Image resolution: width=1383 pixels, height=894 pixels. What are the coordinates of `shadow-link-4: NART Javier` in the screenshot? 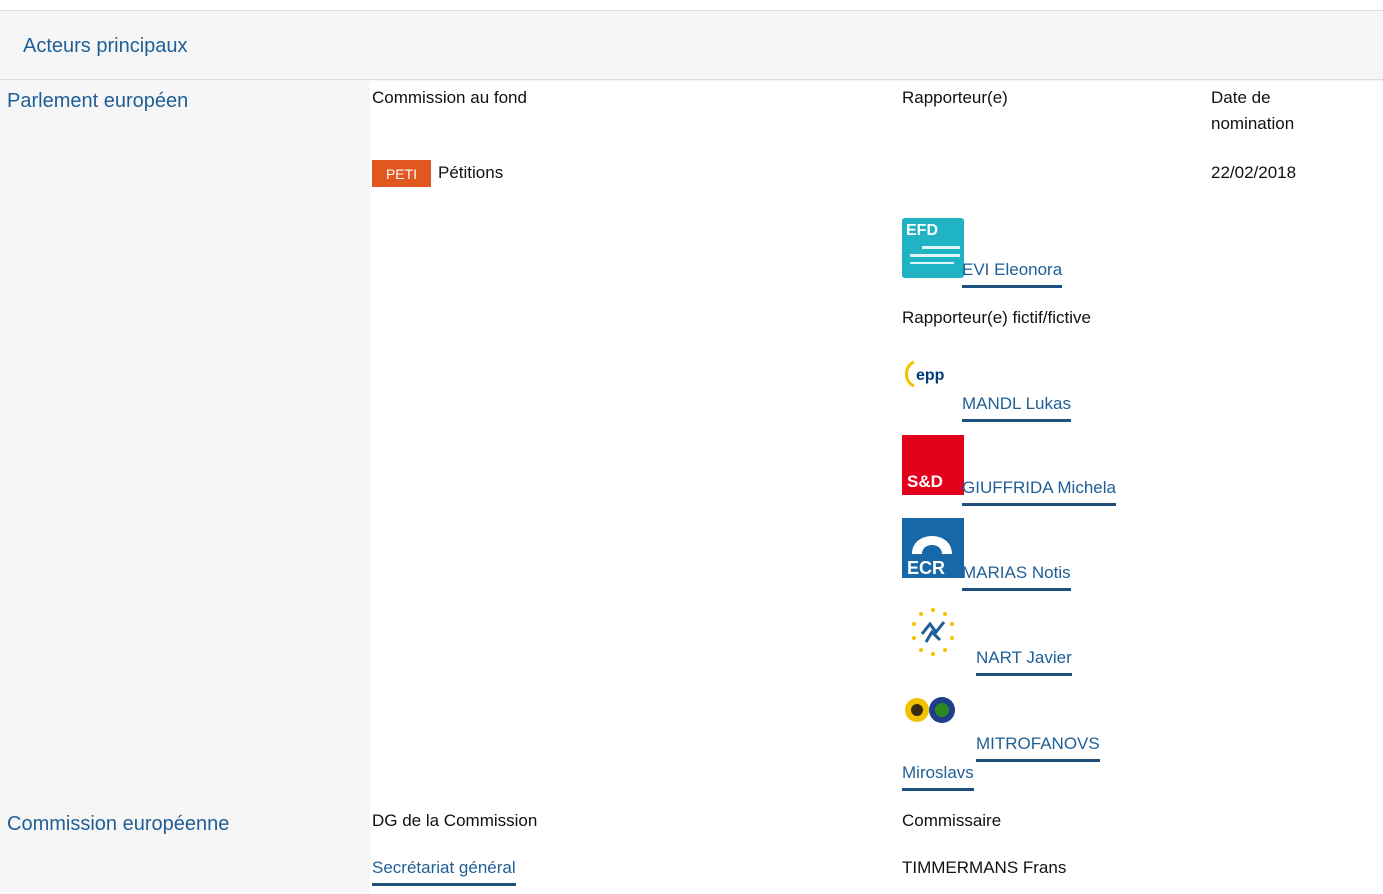 It's located at (1024, 660).